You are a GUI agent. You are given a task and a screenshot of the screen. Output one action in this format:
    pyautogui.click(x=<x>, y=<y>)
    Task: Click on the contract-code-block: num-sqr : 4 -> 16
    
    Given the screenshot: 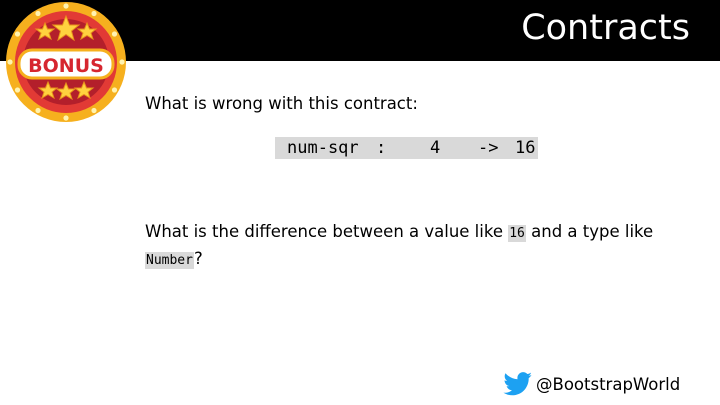 What is the action you would take?
    pyautogui.click(x=406, y=148)
    